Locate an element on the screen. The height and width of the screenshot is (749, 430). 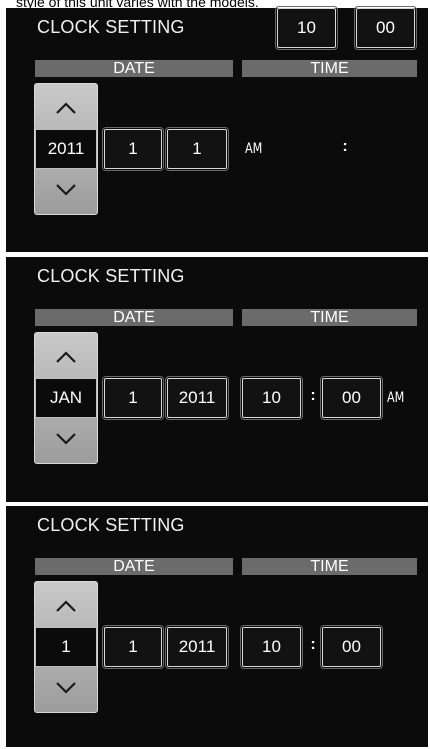
year-spinner: 2011 is located at coordinates (66, 149).